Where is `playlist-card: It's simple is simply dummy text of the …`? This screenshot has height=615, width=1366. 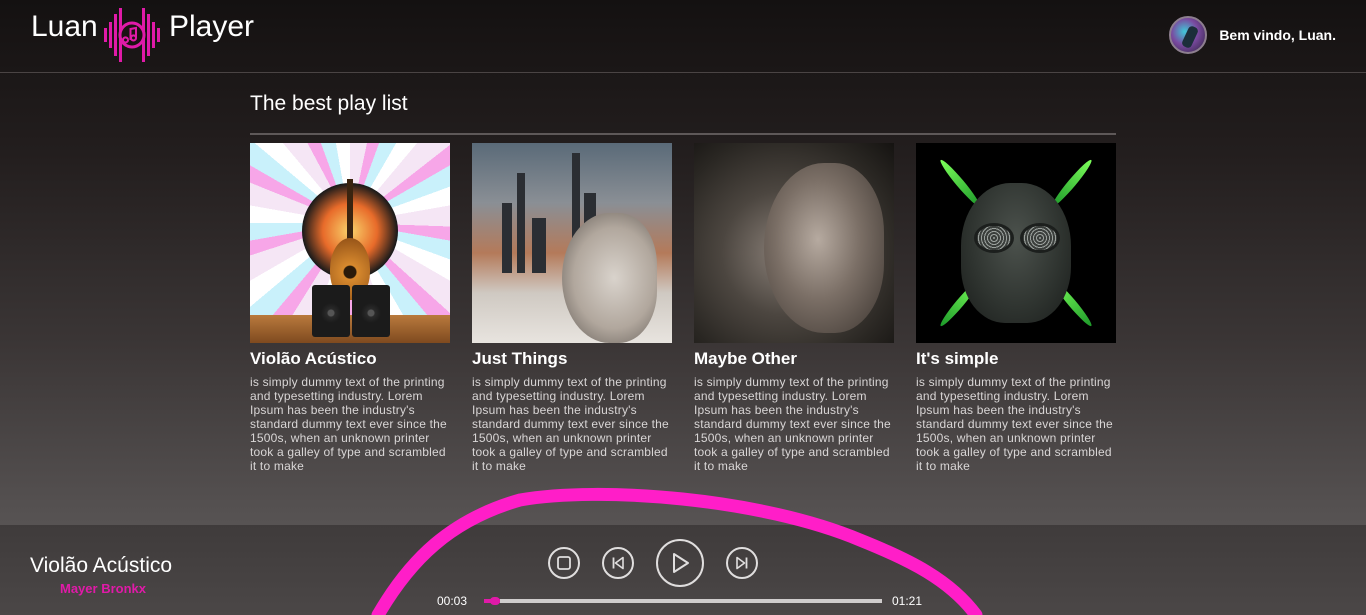 playlist-card: It's simple is simply dummy text of the … is located at coordinates (1016, 308).